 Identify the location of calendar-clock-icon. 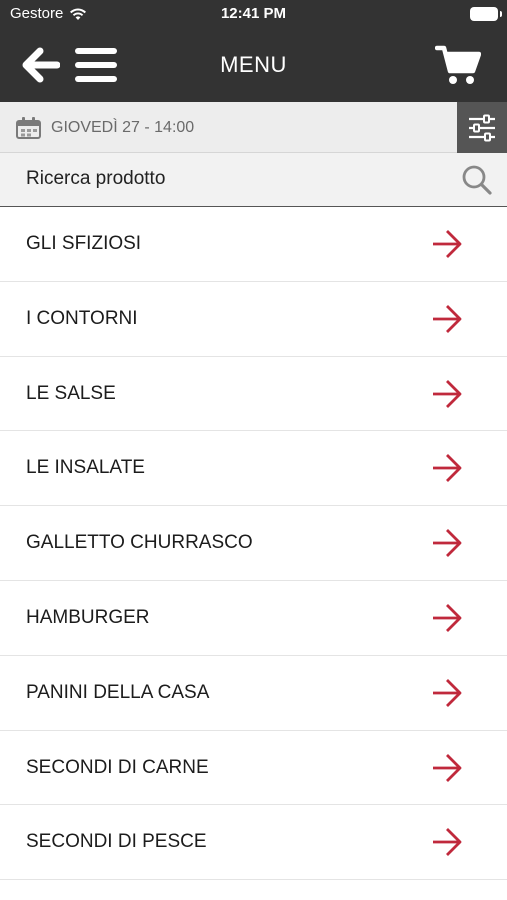
(28, 128).